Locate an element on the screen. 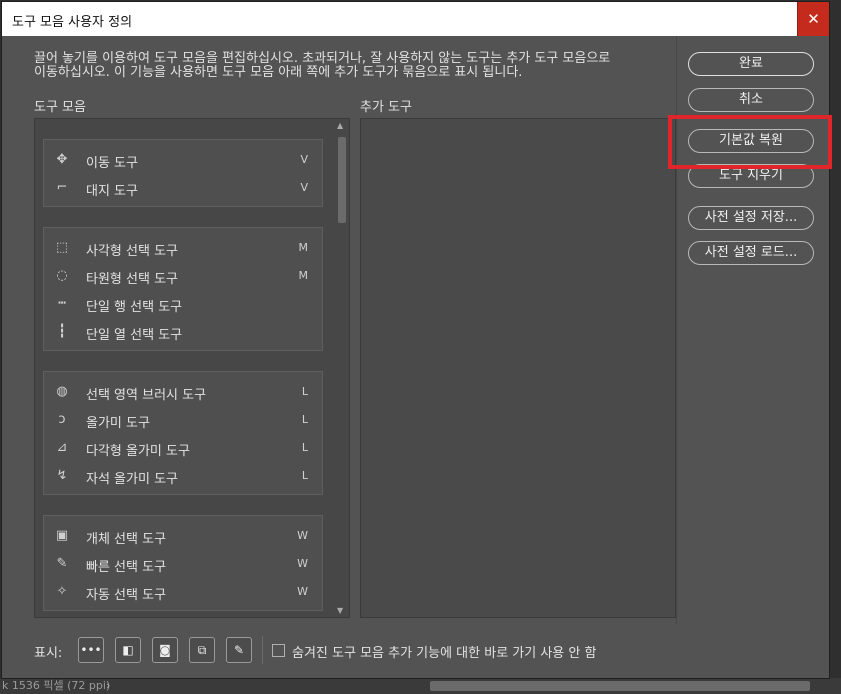 The height and width of the screenshot is (694, 841). extra-tools-label: 추가 도구 is located at coordinates (386, 107).